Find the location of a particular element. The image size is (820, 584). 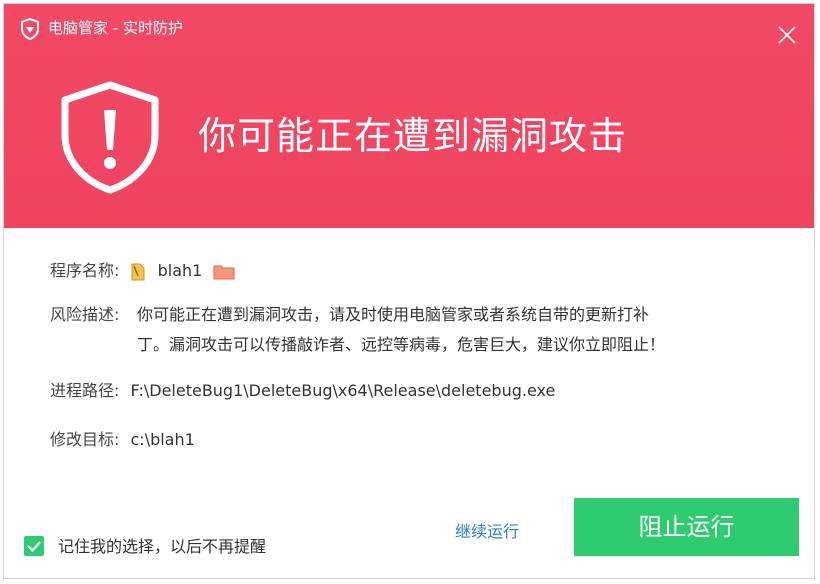

program-name-label: 程序名称: is located at coordinates (85, 270).